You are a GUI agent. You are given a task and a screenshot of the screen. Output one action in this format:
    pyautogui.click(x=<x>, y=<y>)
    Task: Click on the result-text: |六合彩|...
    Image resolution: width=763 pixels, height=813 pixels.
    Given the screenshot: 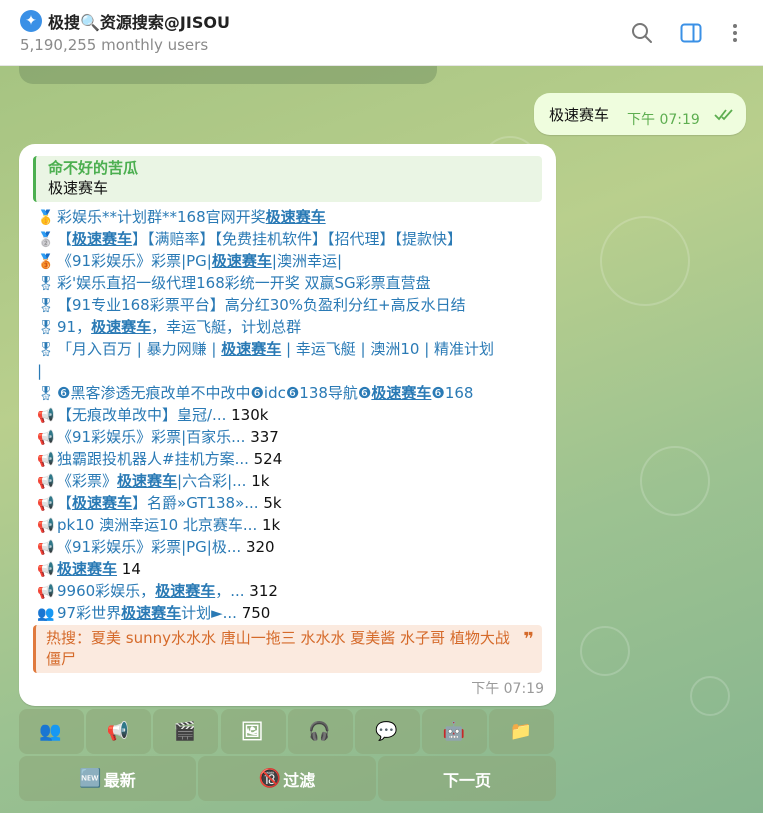 What is the action you would take?
    pyautogui.click(x=212, y=481)
    